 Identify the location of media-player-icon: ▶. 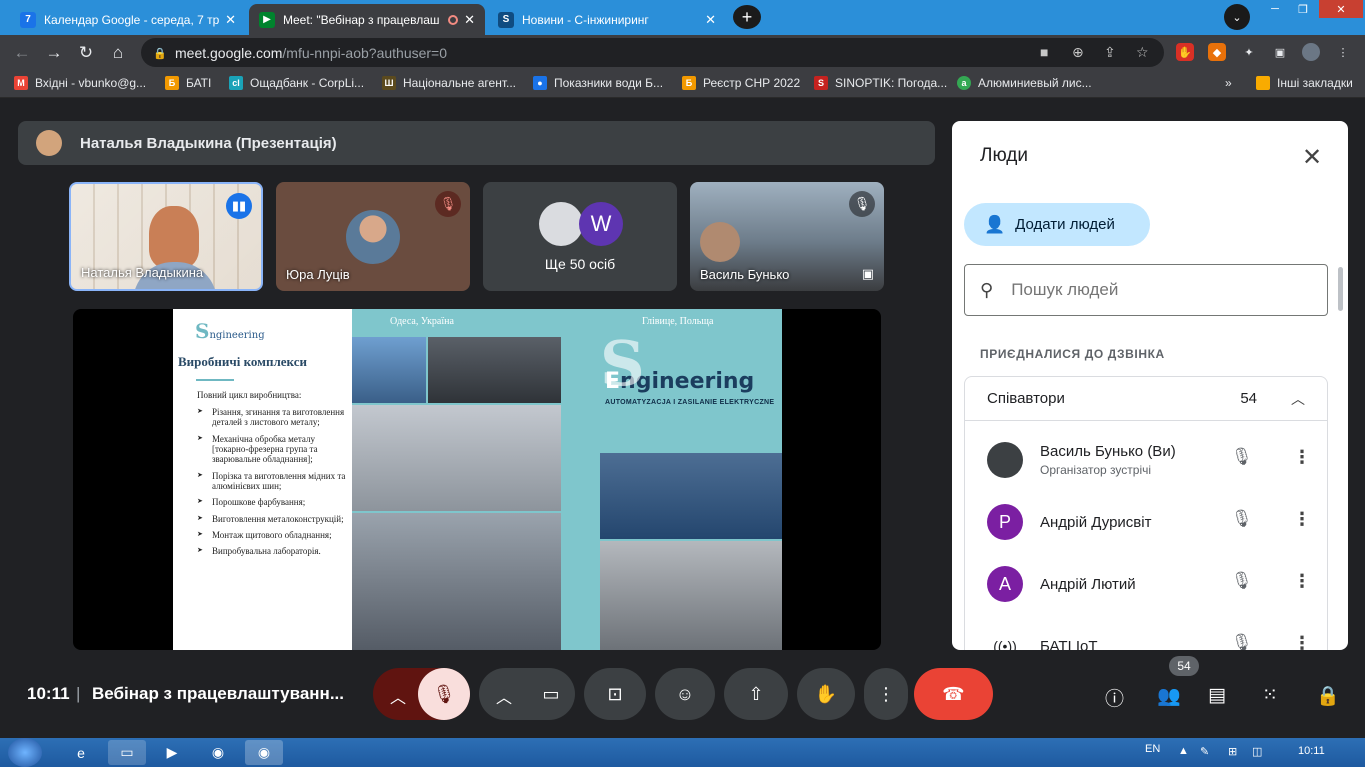
(172, 752).